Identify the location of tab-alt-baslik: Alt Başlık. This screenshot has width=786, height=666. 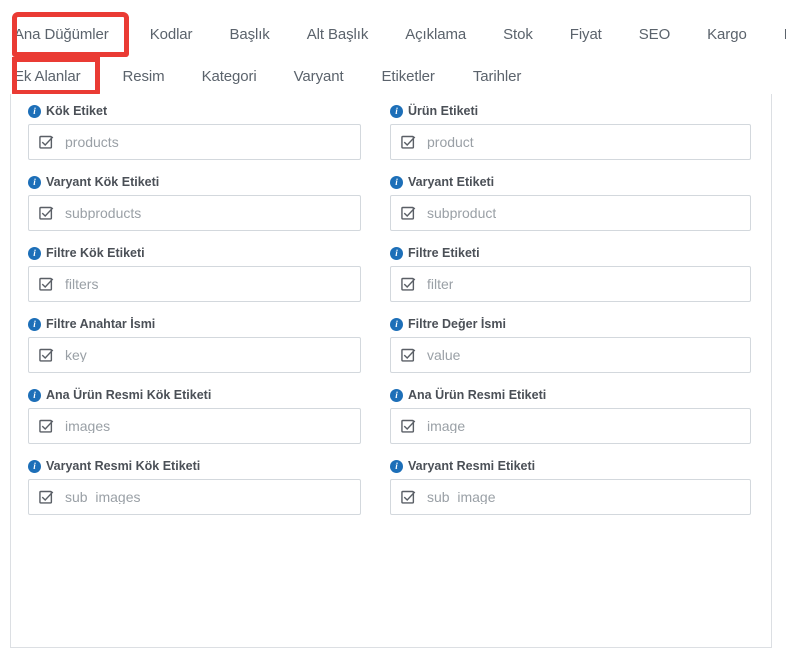
(338, 34).